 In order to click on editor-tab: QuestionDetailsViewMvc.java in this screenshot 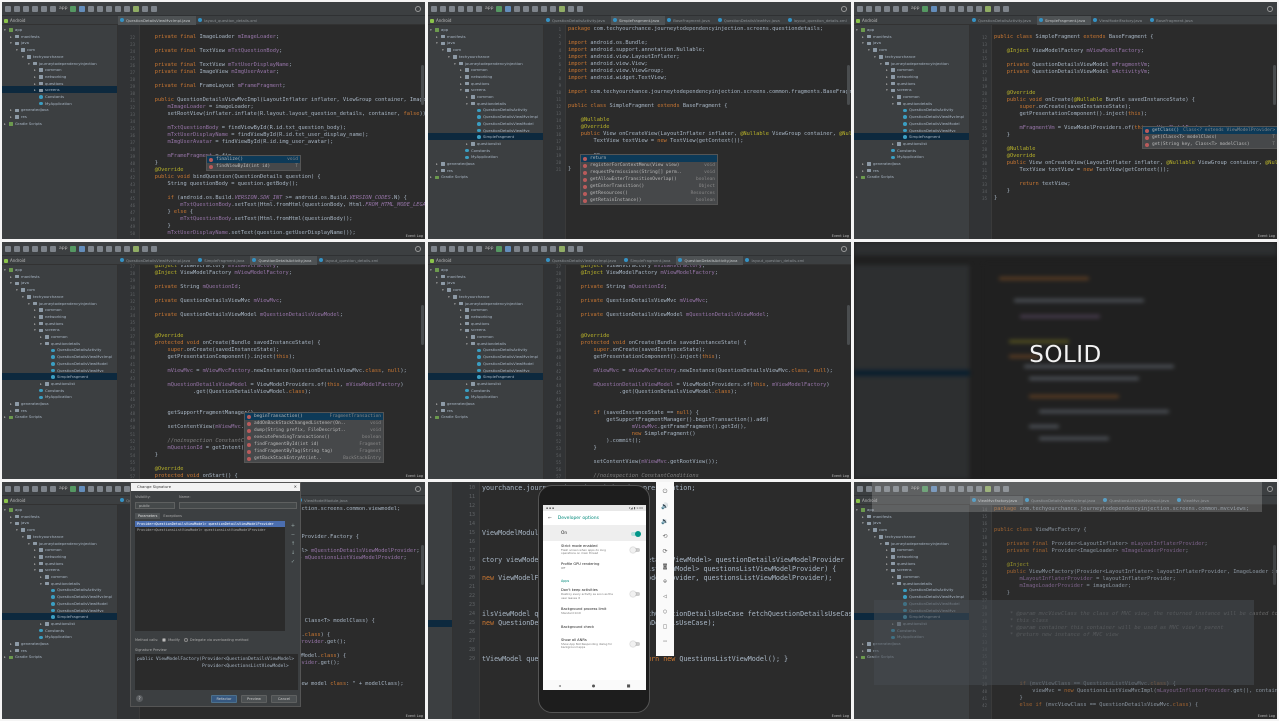, I will do `click(751, 20)`.